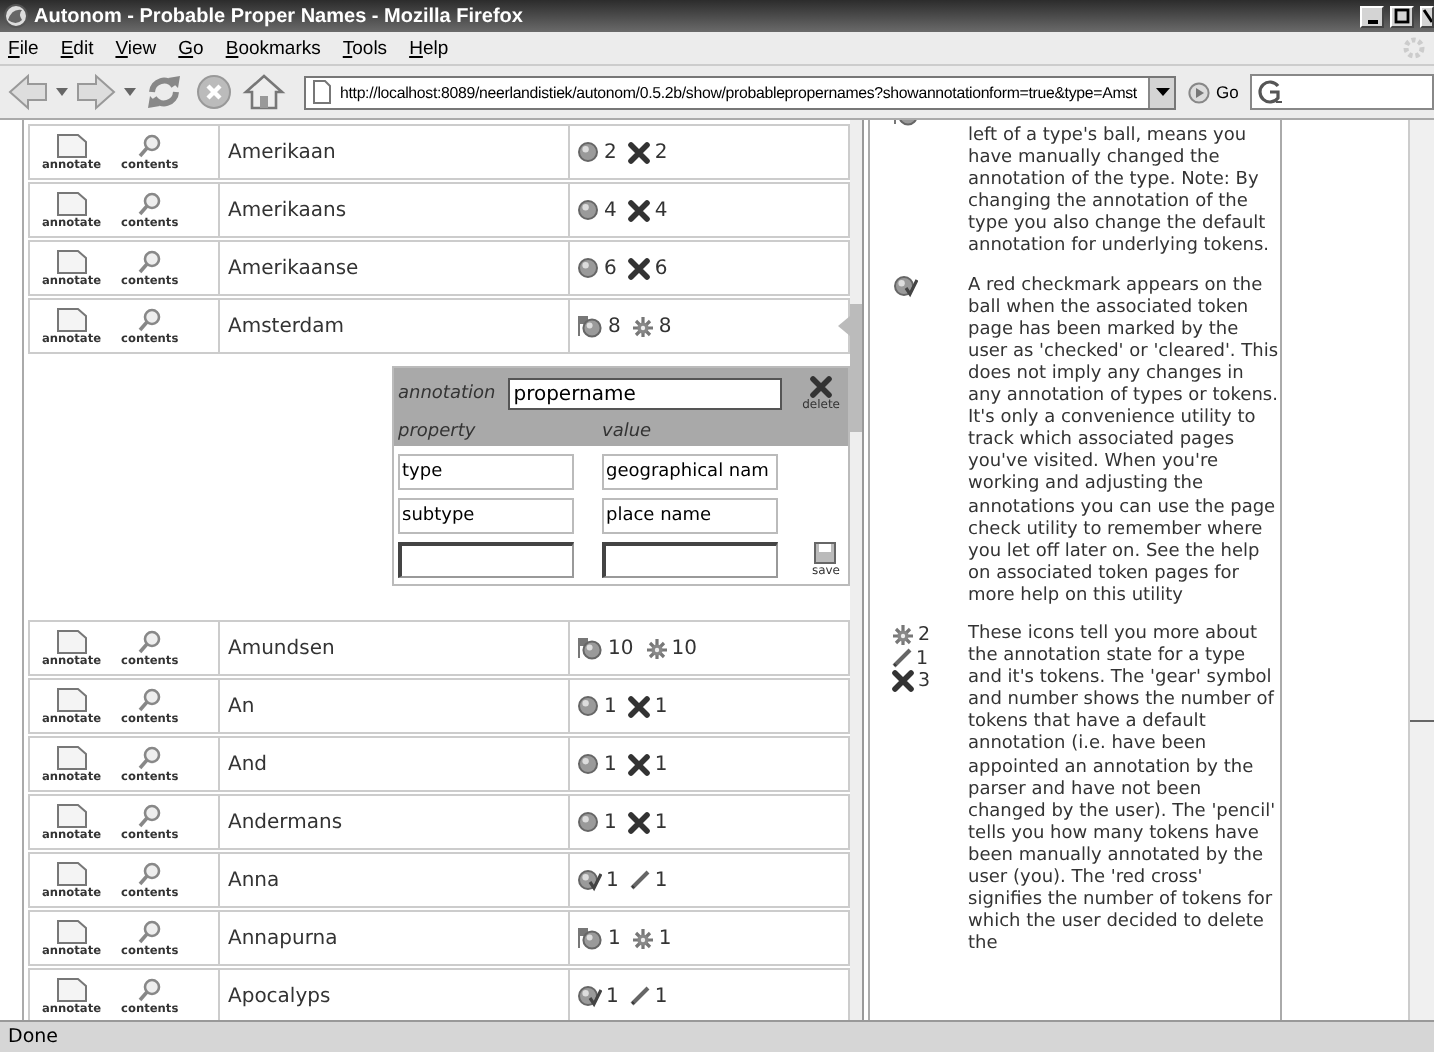  I want to click on maximize-button, so click(1402, 16).